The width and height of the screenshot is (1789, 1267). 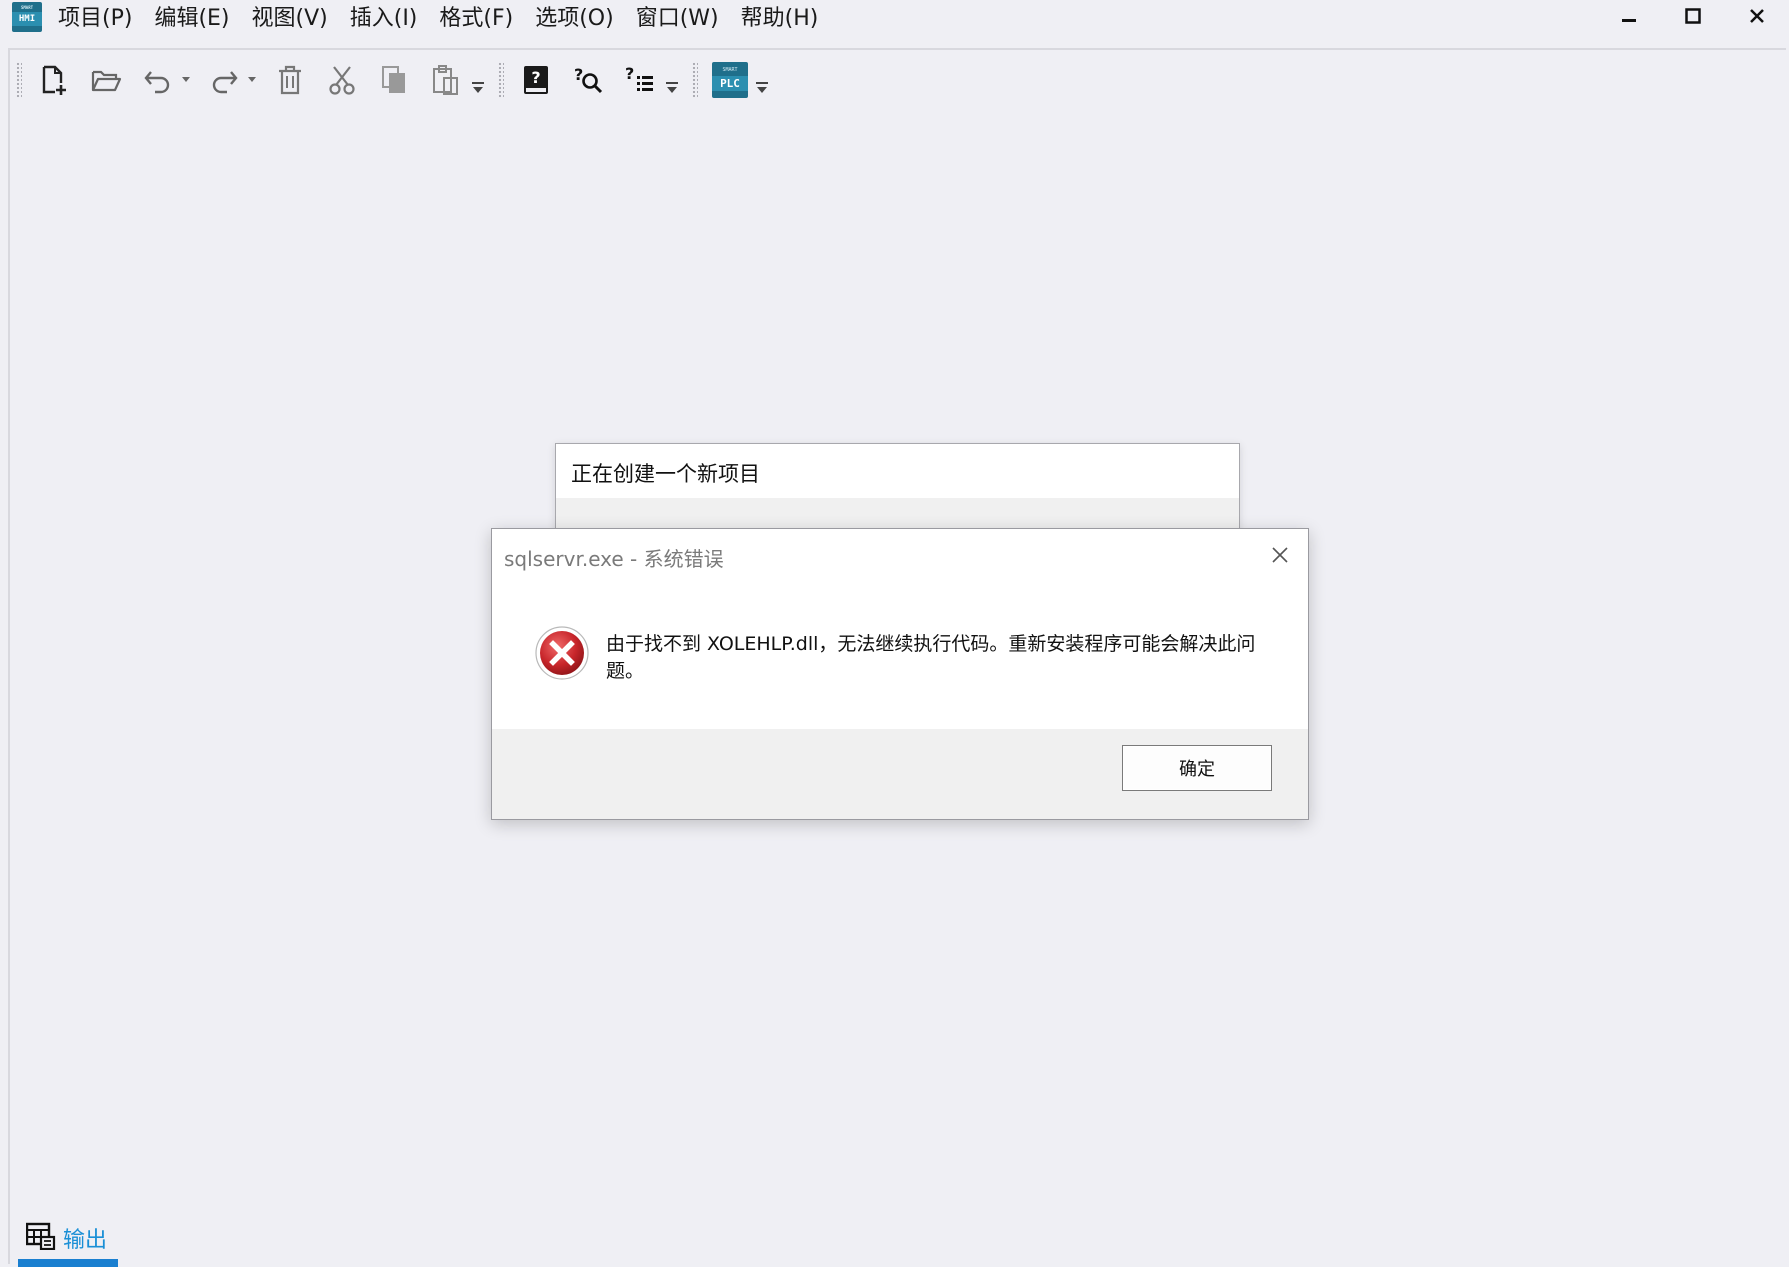 I want to click on cut-button, so click(x=342, y=80).